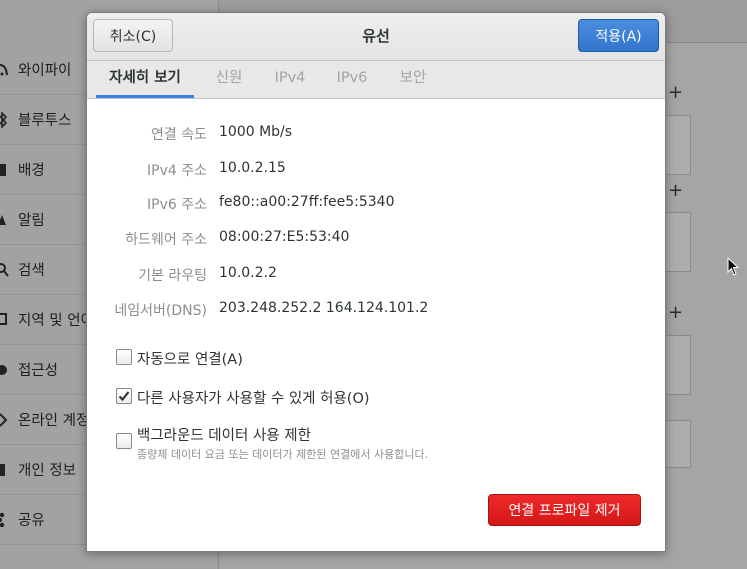  Describe the element at coordinates (229, 79) in the screenshot. I see `tab-identity: 신원` at that location.